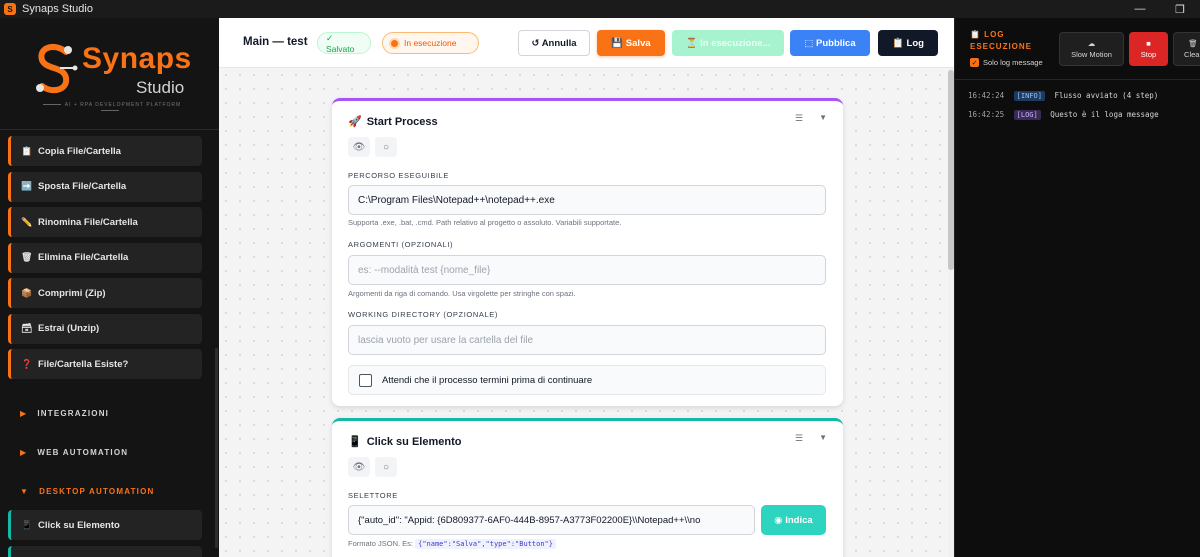  I want to click on window-titlebar: S Synaps Studio — ❐, so click(600, 9).